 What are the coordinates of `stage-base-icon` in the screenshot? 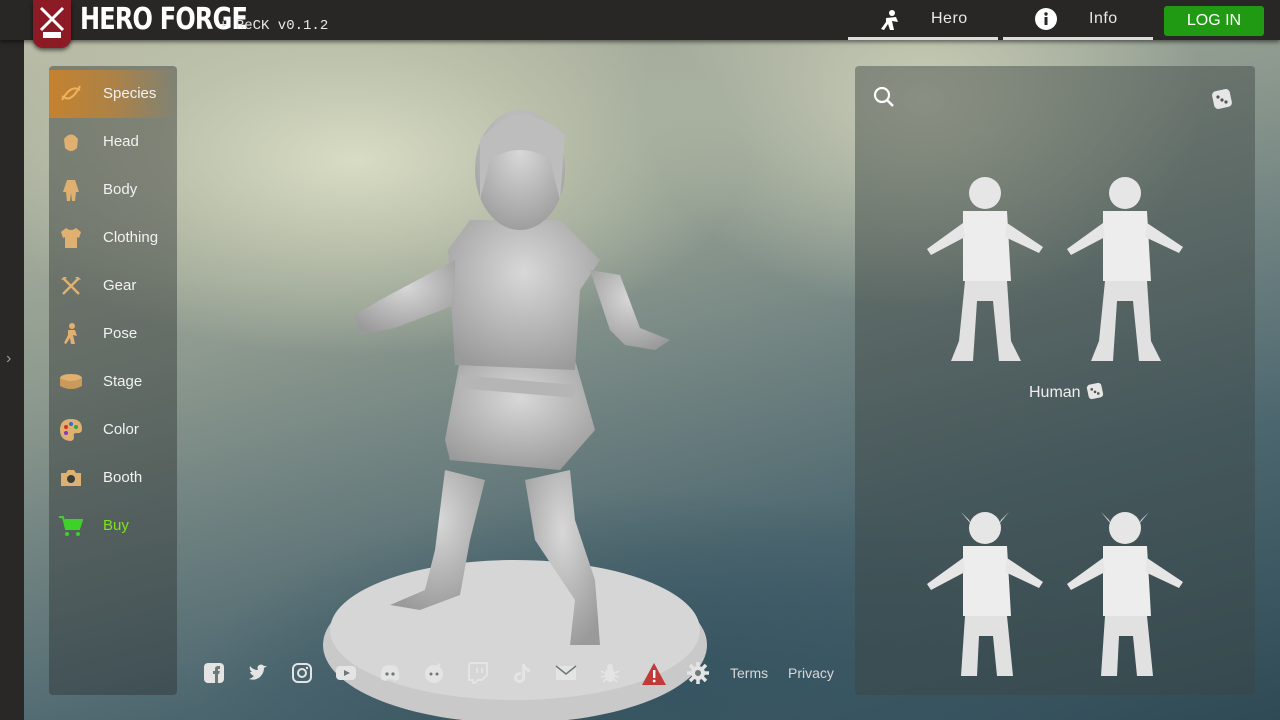 It's located at (71, 381).